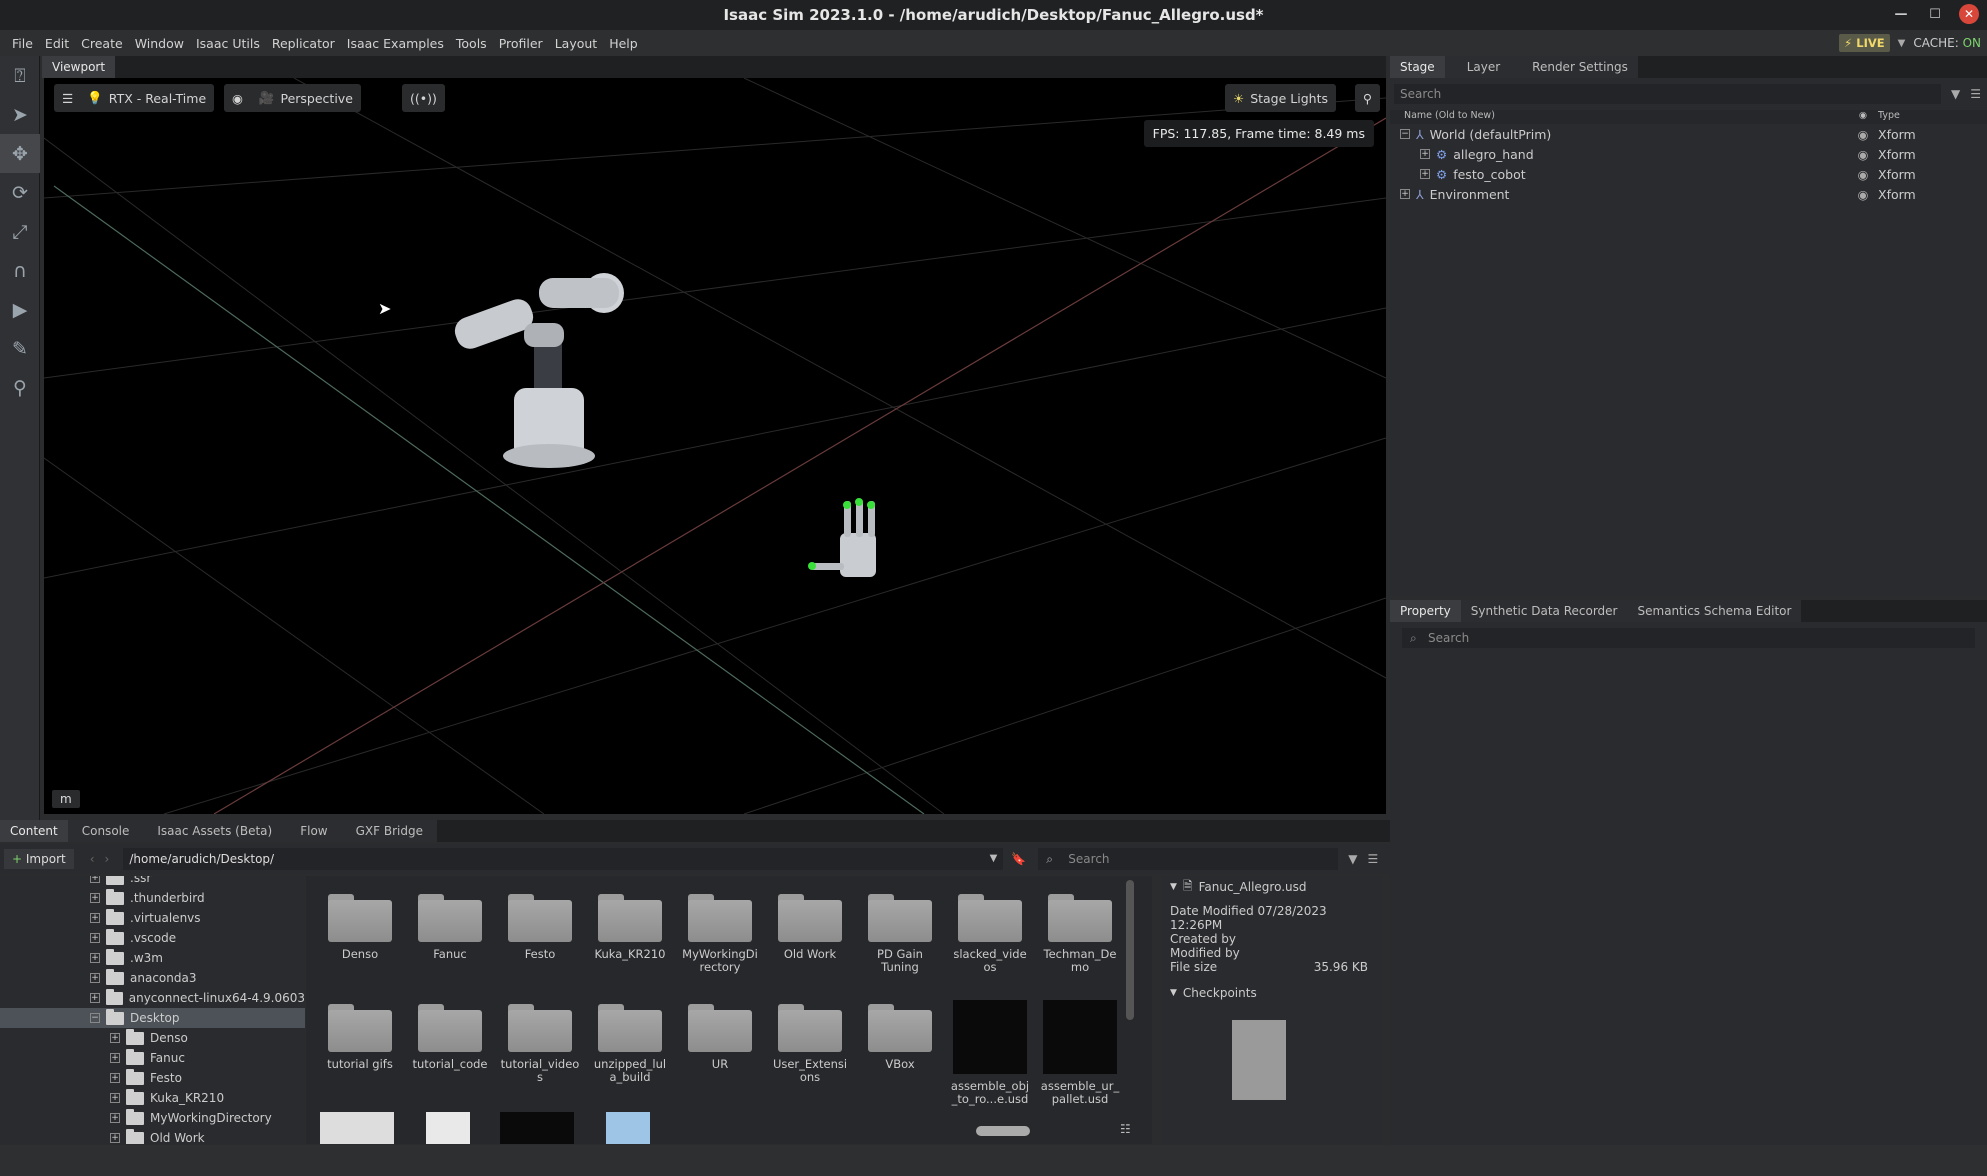 The image size is (1987, 1176). Describe the element at coordinates (471, 43) in the screenshot. I see `menu-tools: Tools` at that location.